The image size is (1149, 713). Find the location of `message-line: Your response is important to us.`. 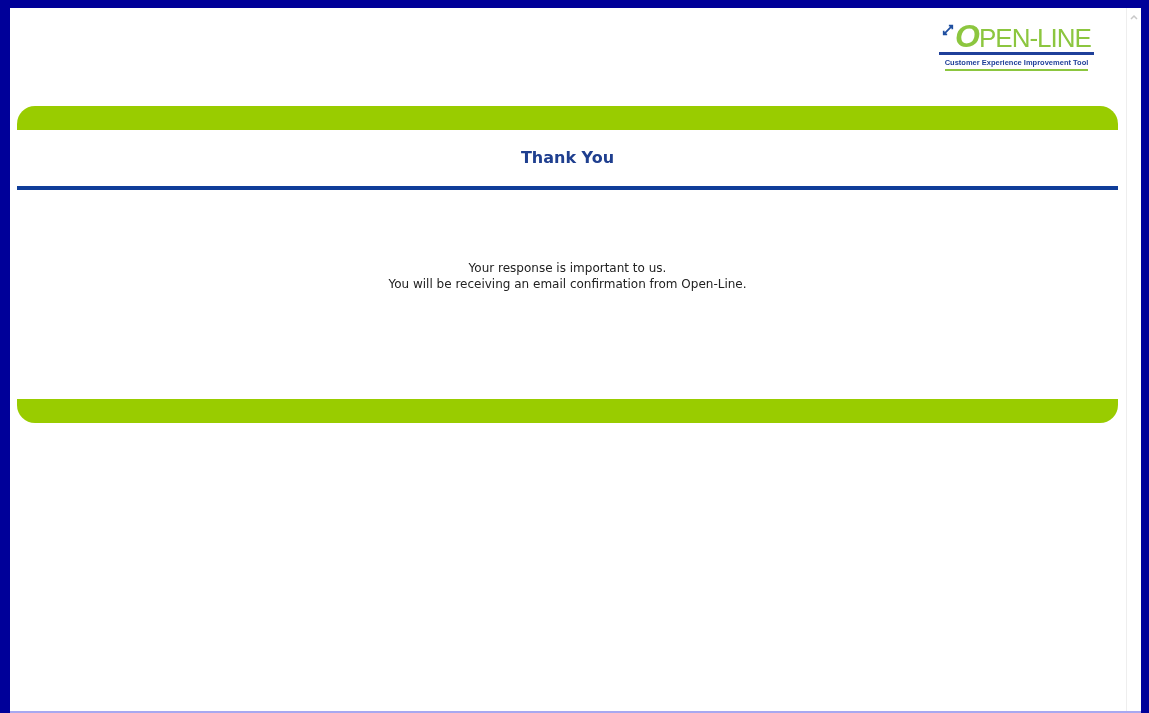

message-line: Your response is important to us. is located at coordinates (567, 268).